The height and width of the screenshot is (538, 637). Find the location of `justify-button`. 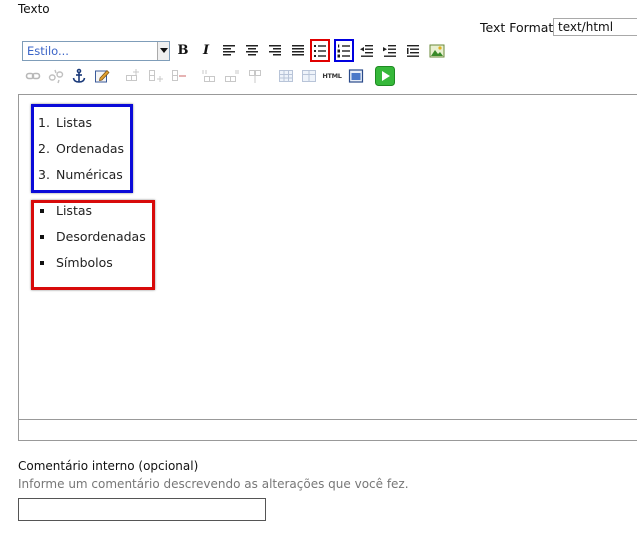

justify-button is located at coordinates (298, 51).